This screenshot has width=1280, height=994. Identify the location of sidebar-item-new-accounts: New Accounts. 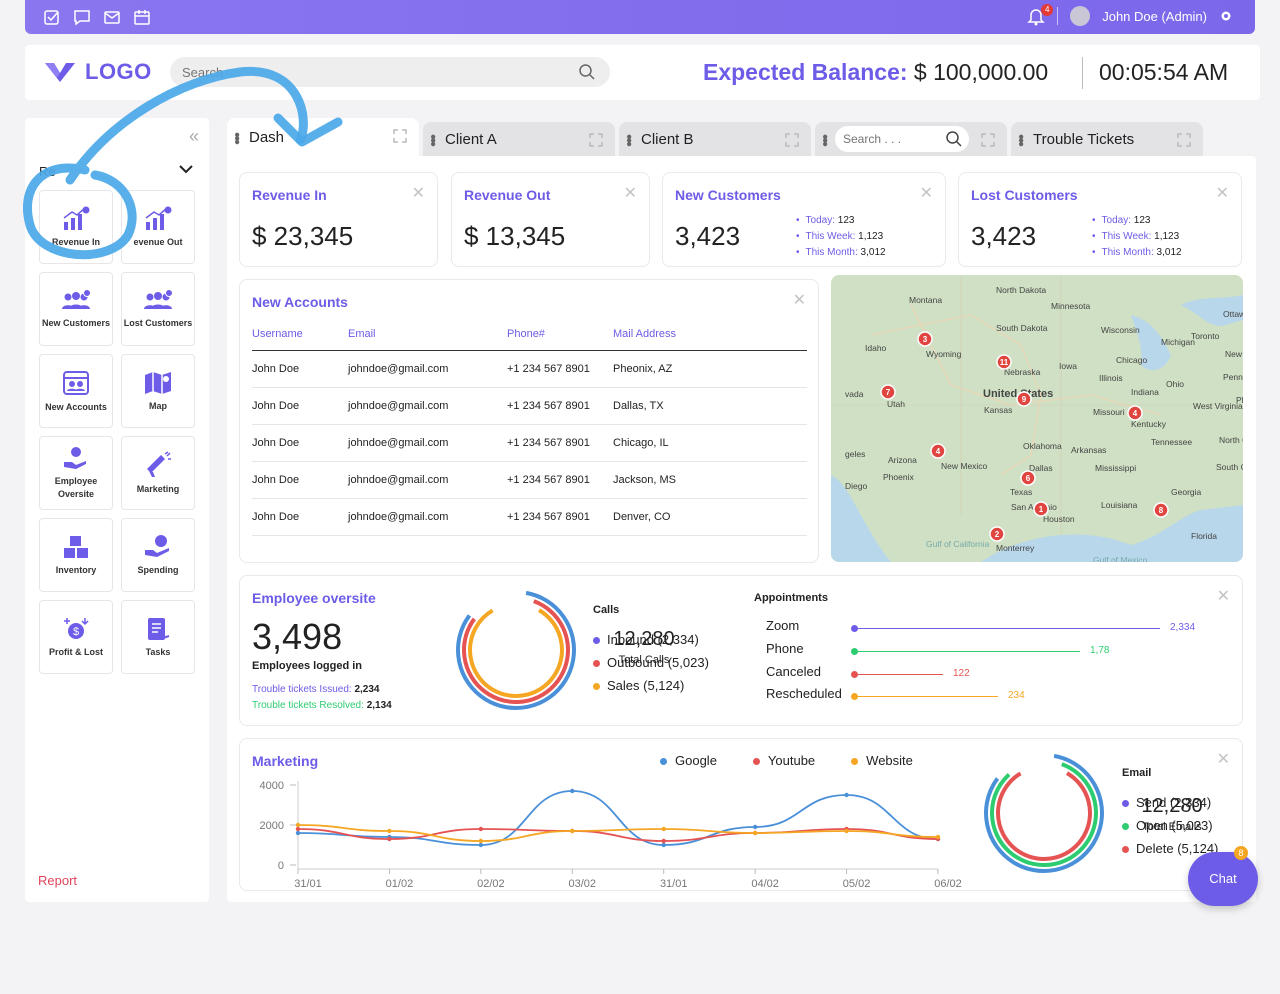
(76, 391).